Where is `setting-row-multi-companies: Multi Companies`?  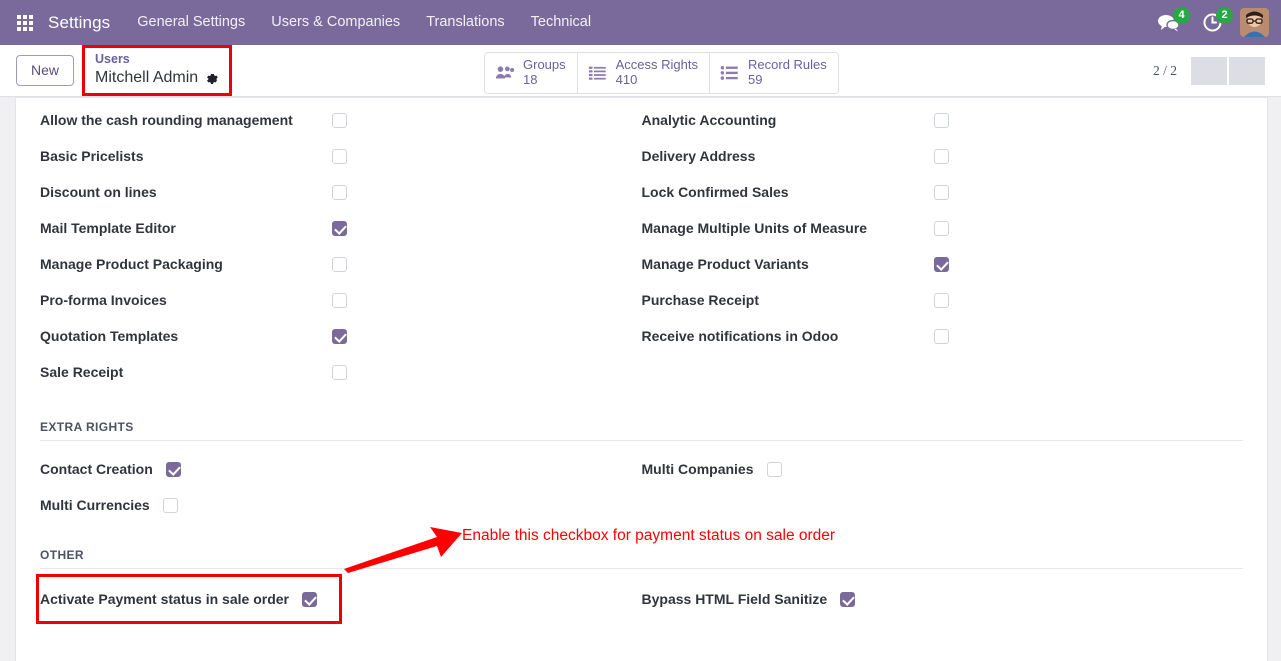 setting-row-multi-companies: Multi Companies is located at coordinates (933, 469).